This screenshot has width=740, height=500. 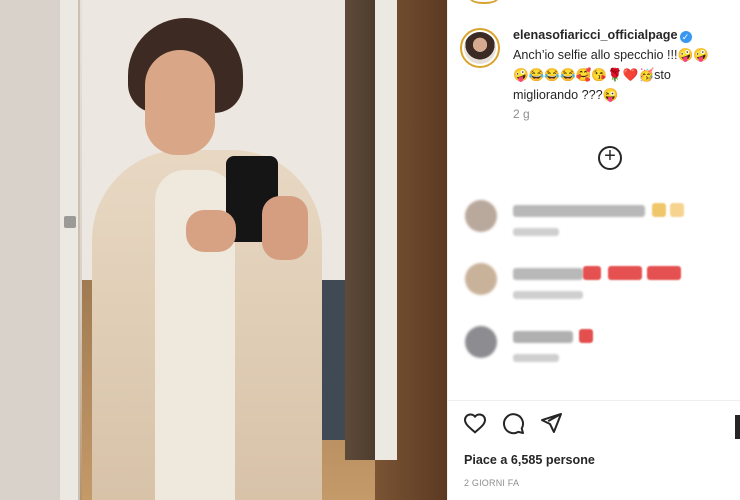 What do you see at coordinates (475, 423) in the screenshot?
I see `heart-icon` at bounding box center [475, 423].